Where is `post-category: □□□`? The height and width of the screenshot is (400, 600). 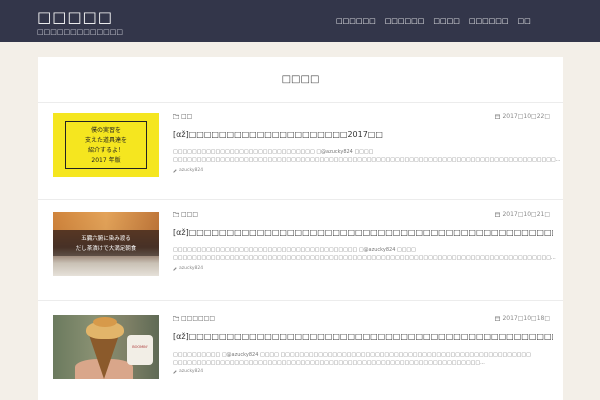
post-category: □□□ is located at coordinates (185, 214).